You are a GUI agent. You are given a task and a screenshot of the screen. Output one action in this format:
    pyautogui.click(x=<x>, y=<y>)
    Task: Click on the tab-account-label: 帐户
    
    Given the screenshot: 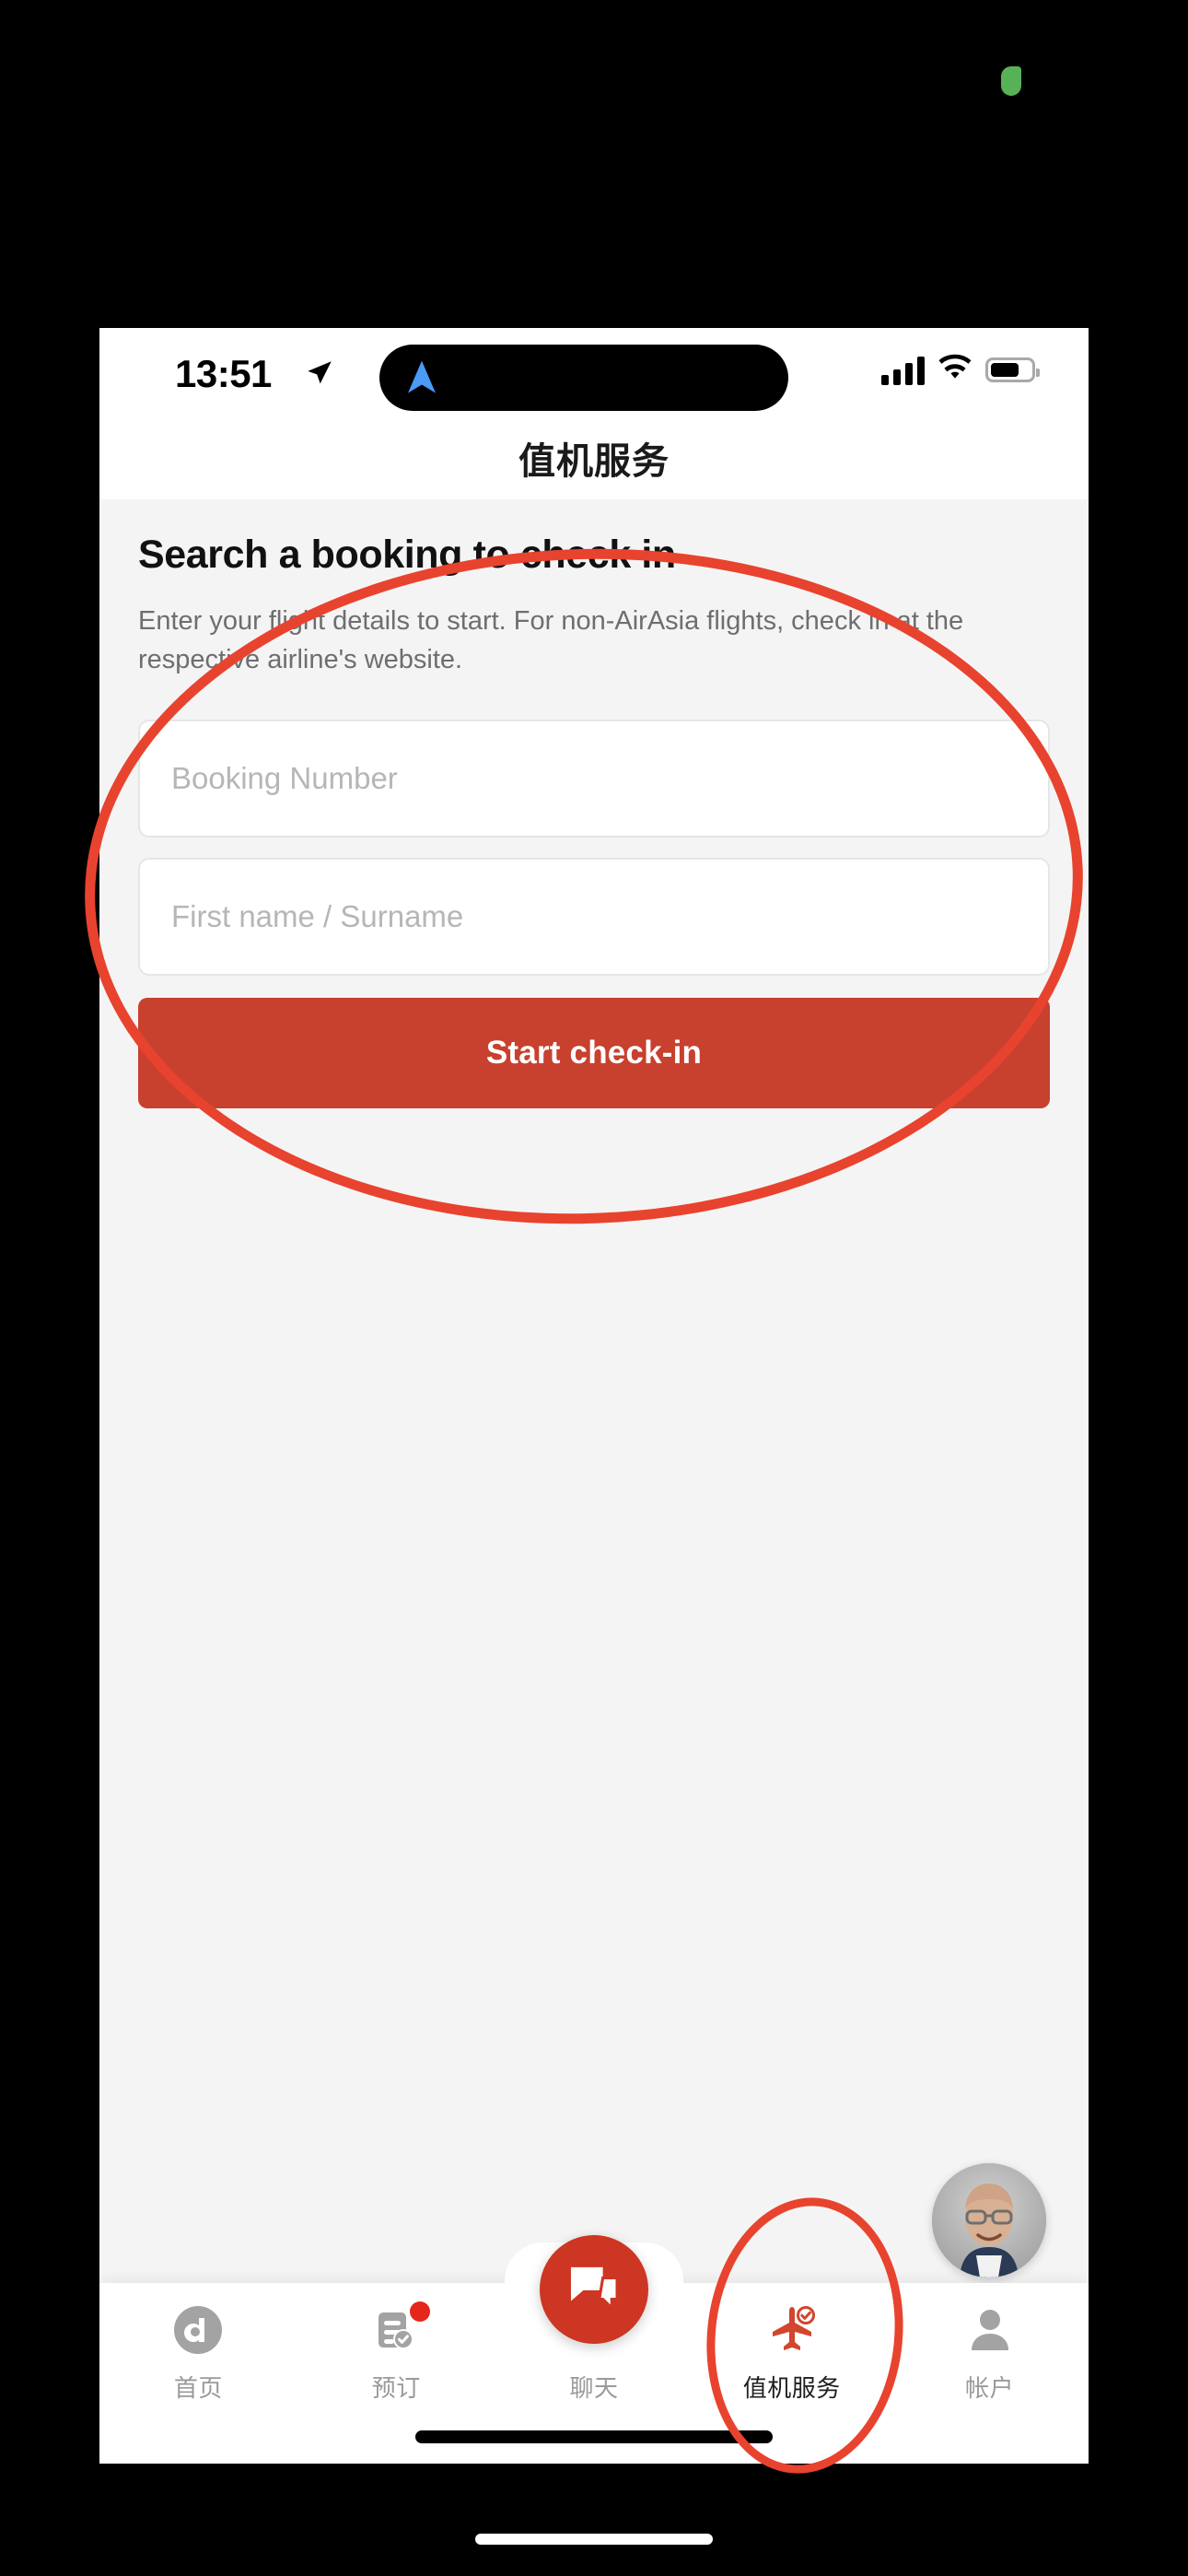 What is the action you would take?
    pyautogui.click(x=990, y=2388)
    